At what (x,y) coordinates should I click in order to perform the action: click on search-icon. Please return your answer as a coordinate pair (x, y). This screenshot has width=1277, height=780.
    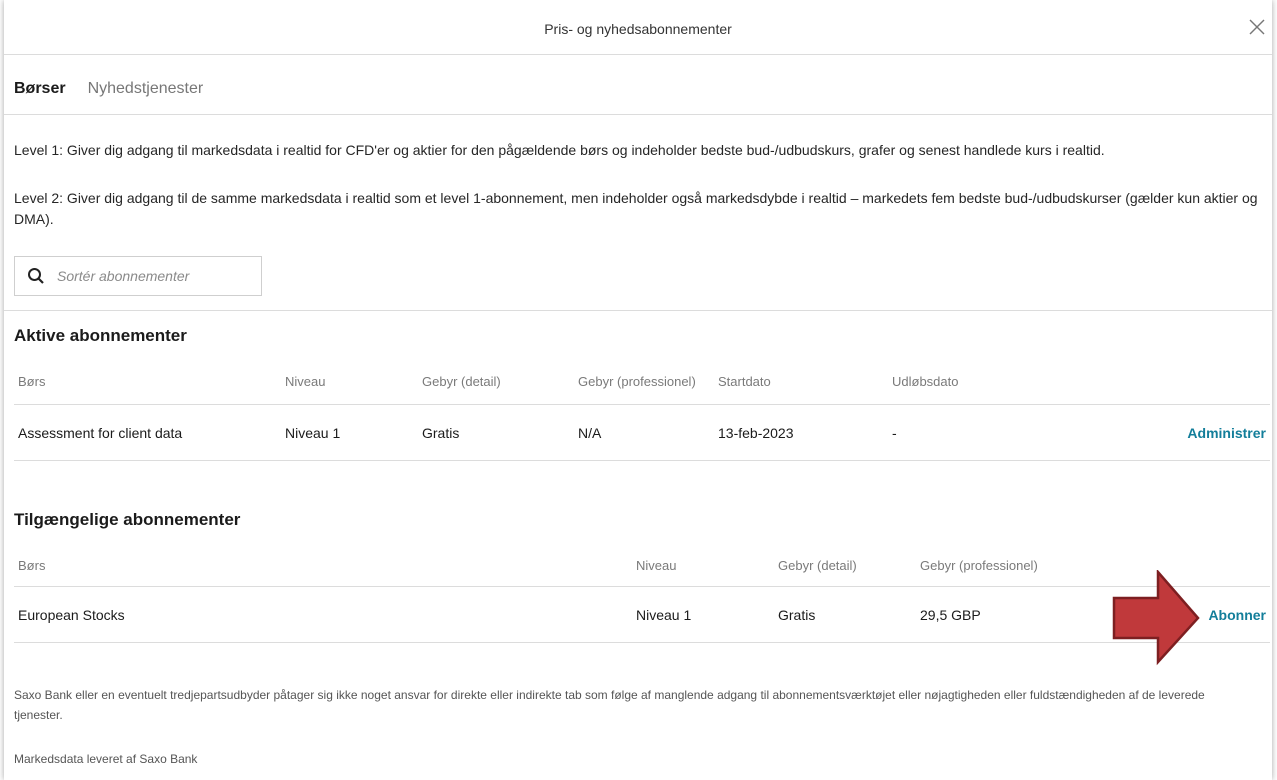
    Looking at the image, I should click on (36, 276).